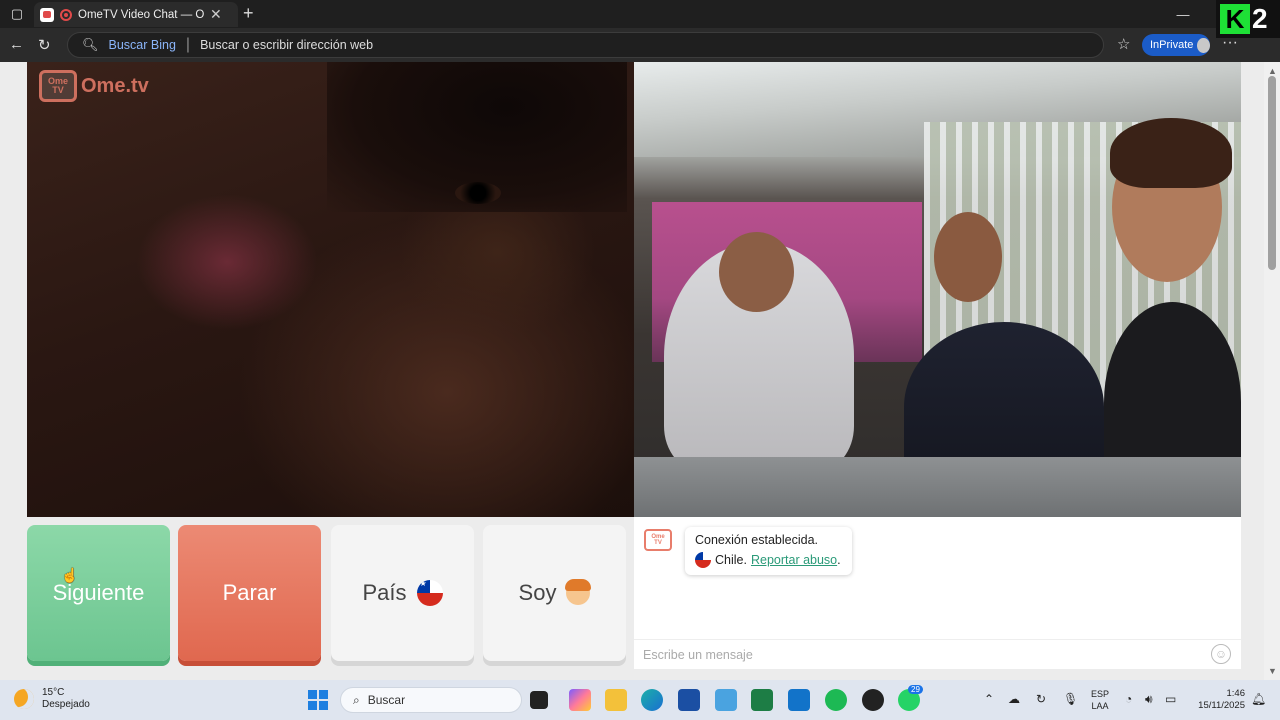 The width and height of the screenshot is (1280, 720). I want to click on battery-icon: ▭, so click(1170, 699).